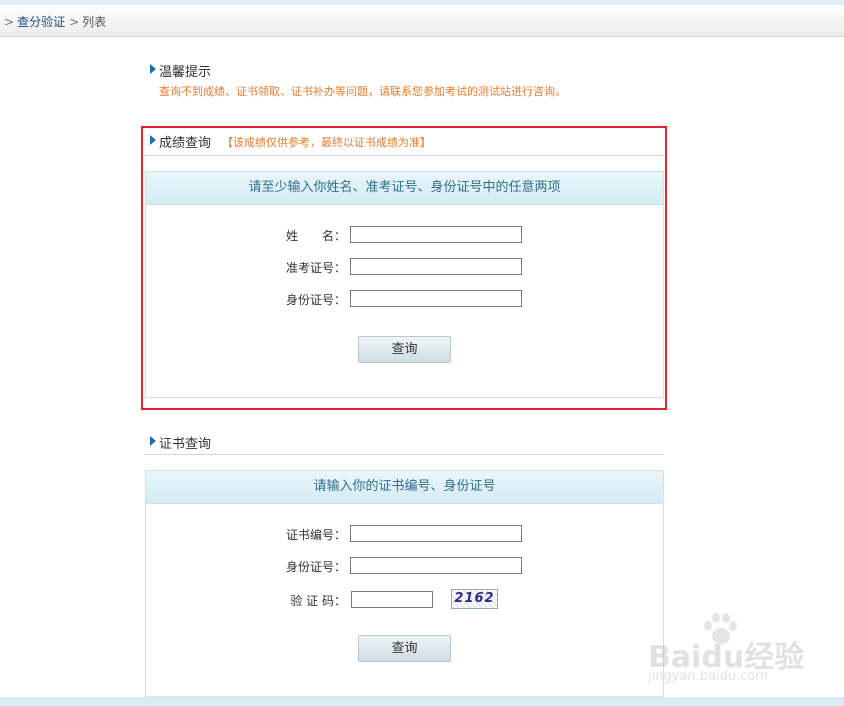 This screenshot has height=706, width=844. What do you see at coordinates (41, 22) in the screenshot?
I see `breadcrumb-link-verify: 查分验证` at bounding box center [41, 22].